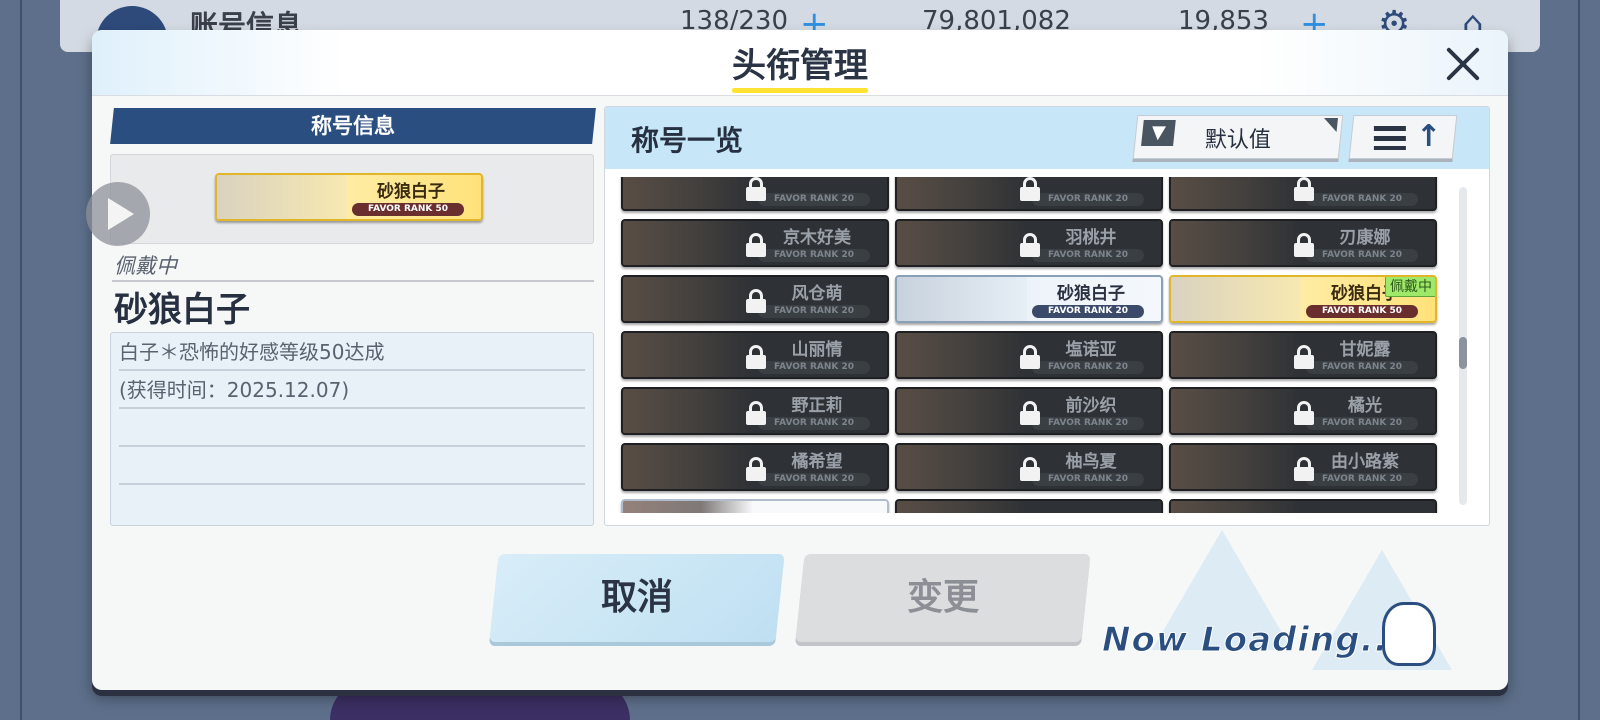  What do you see at coordinates (800, 90) in the screenshot?
I see `title-underline` at bounding box center [800, 90].